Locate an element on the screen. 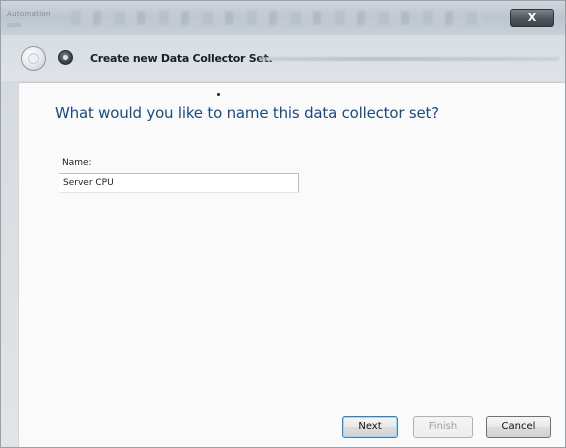 This screenshot has height=448, width=566. back-button is located at coordinates (33, 58).